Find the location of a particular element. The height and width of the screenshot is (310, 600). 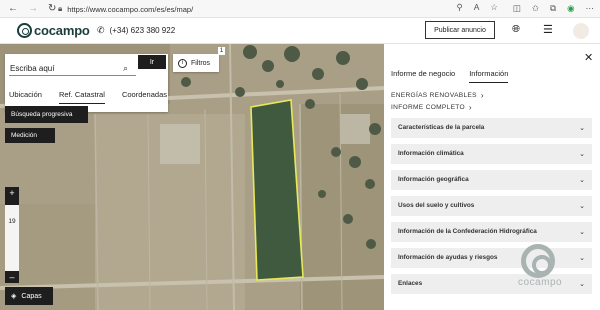

filters-button: i Filtros is located at coordinates (196, 63).